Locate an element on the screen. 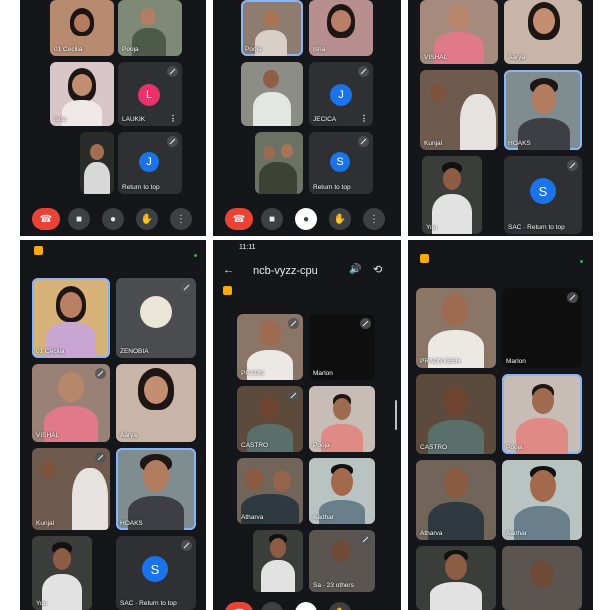 The width and height of the screenshot is (605, 610). participant-name: Sa · 23 others is located at coordinates (333, 585).